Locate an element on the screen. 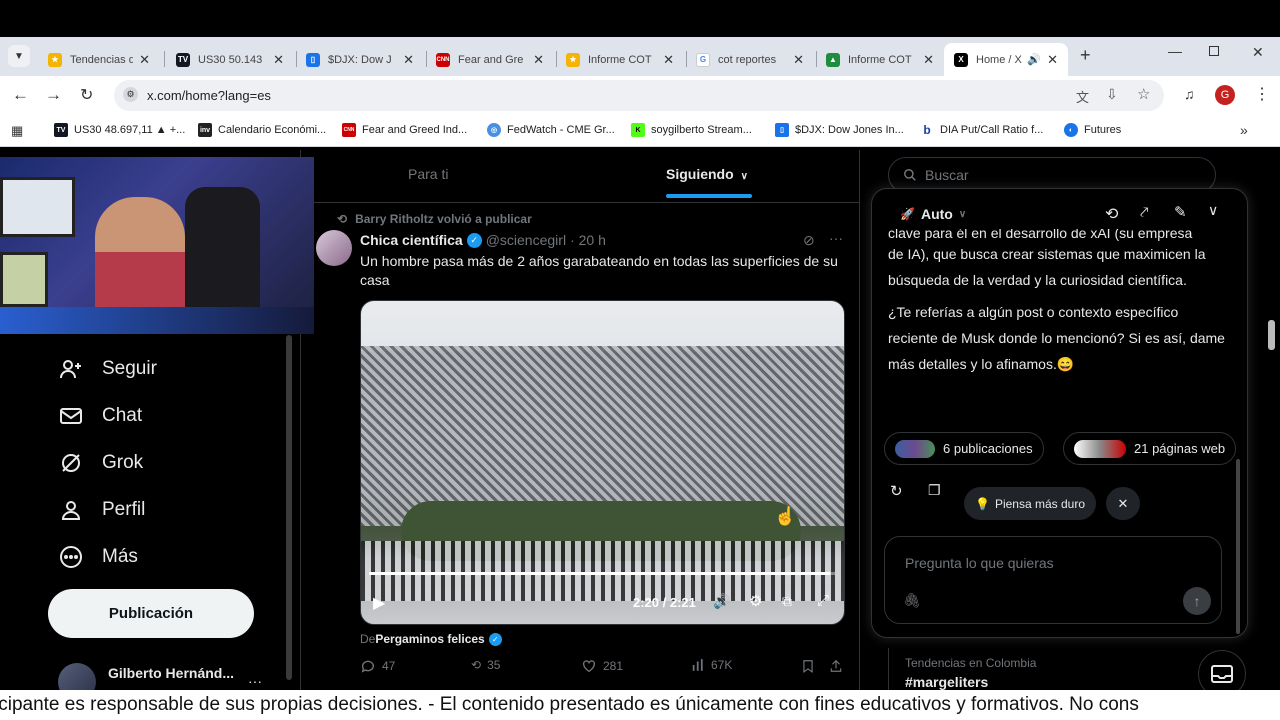 The image size is (1280, 720). grok-ask-input: Pregunta lo que quieras is located at coordinates (979, 563).